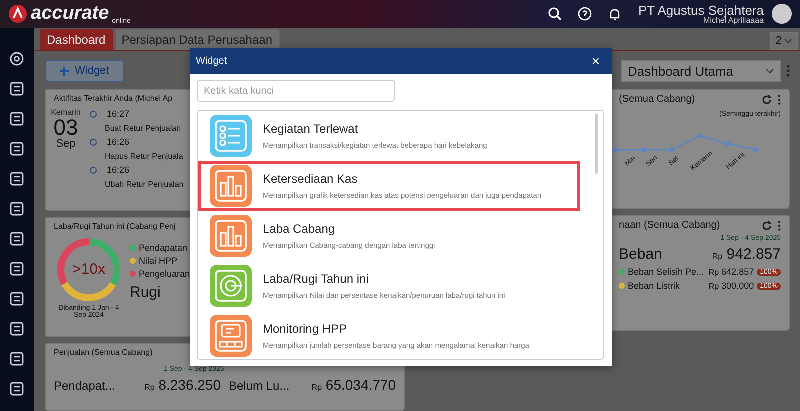 Image resolution: width=800 pixels, height=411 pixels. Describe the element at coordinates (731, 272) in the screenshot. I see `expense-amount: Rp 642.857` at that location.